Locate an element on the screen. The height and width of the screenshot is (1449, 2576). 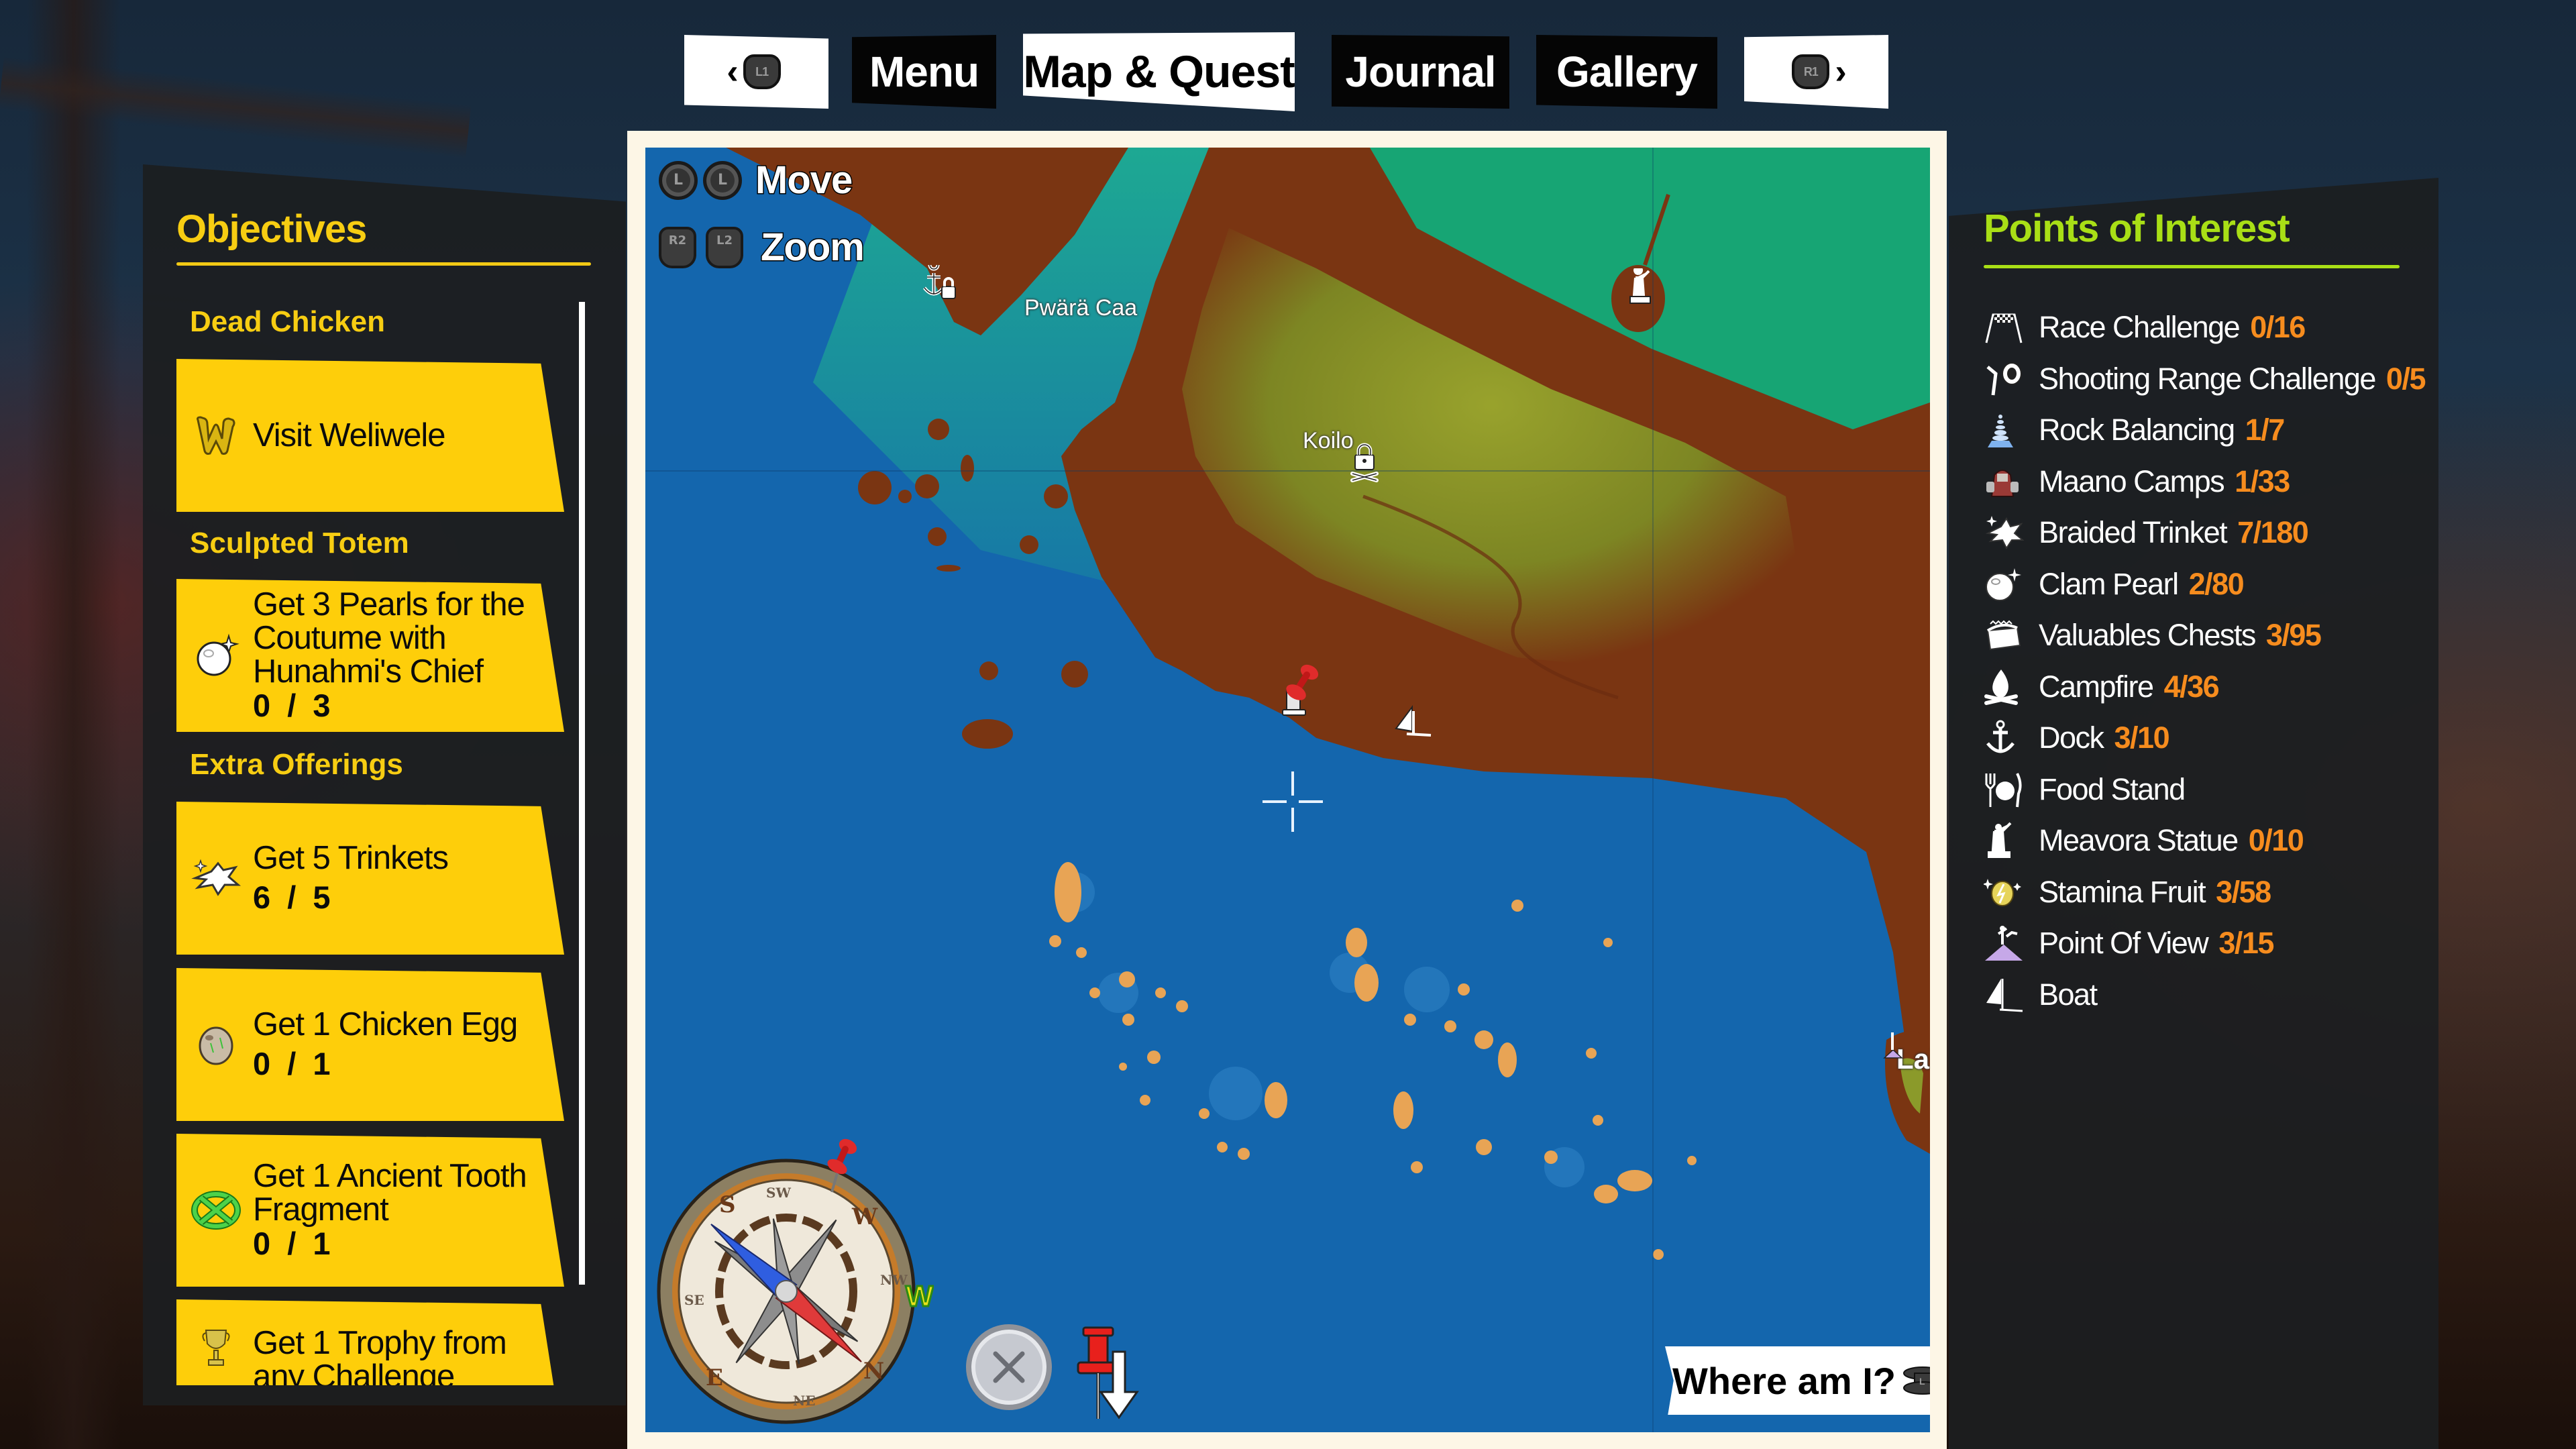
tab-menu: Menu is located at coordinates (924, 72).